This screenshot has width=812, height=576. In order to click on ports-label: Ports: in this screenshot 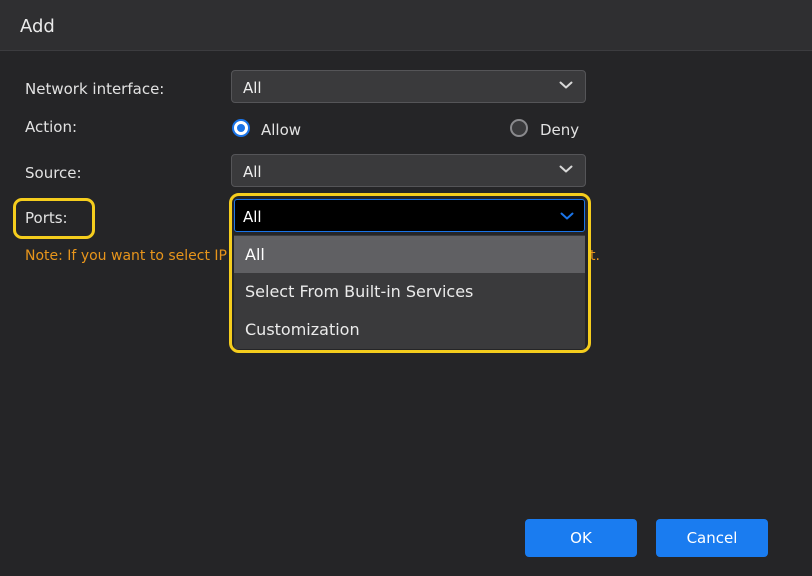, I will do `click(46, 218)`.